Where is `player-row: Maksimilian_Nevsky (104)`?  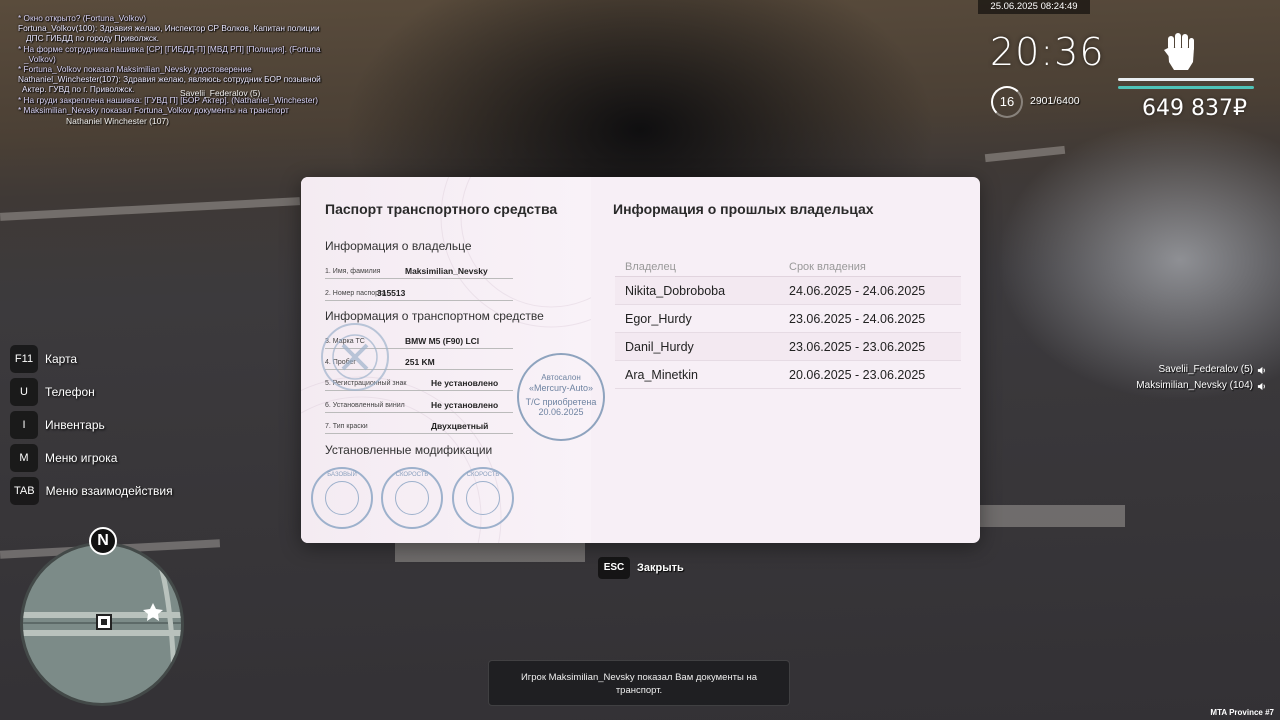 player-row: Maksimilian_Nevsky (104) is located at coordinates (1201, 386).